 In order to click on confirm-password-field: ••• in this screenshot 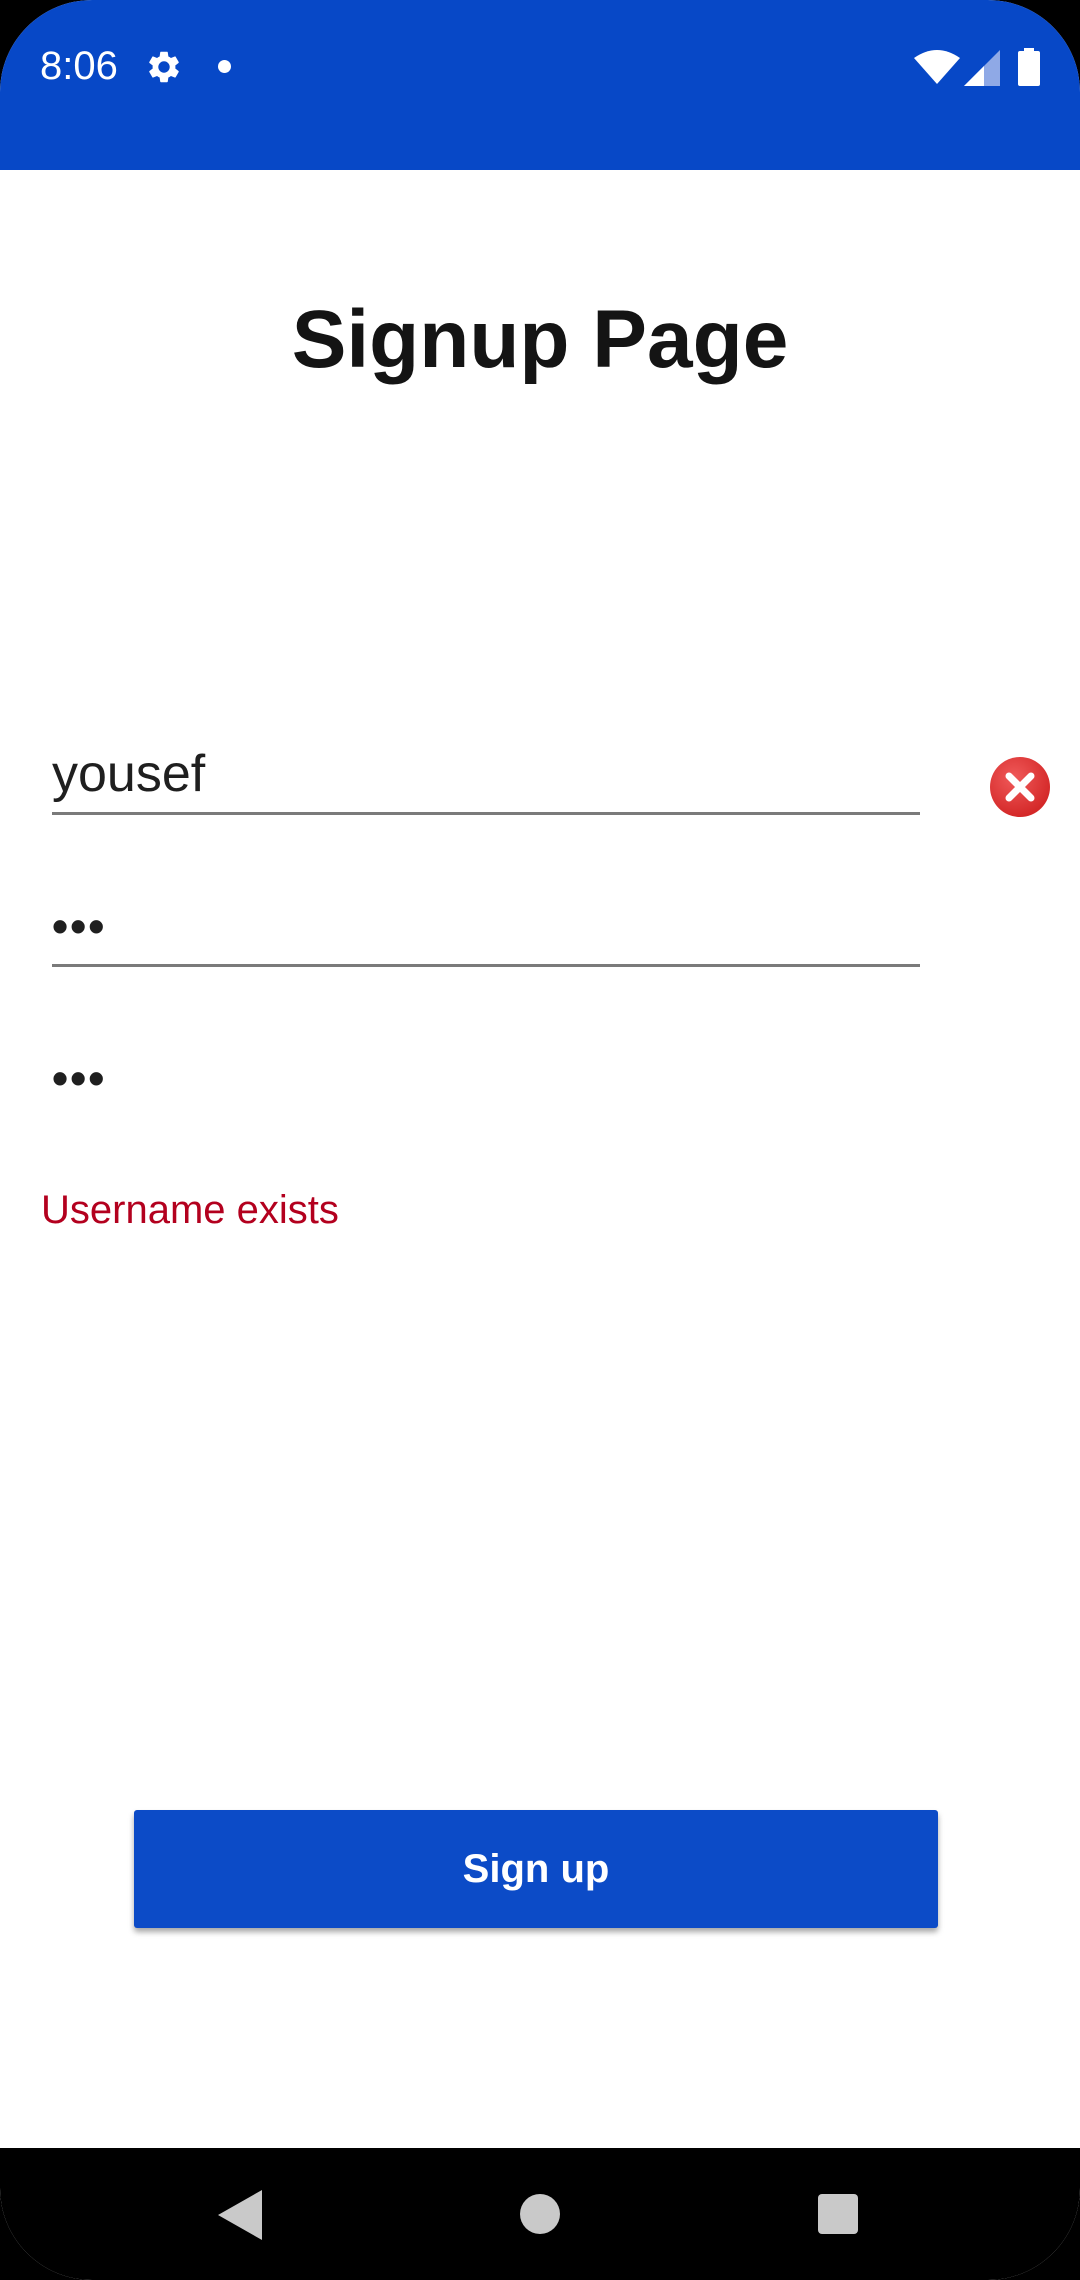, I will do `click(486, 1078)`.